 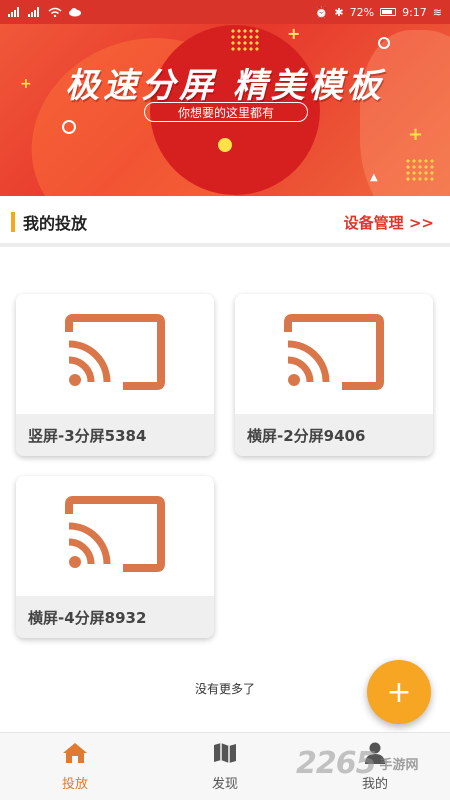 What do you see at coordinates (225, 222) in the screenshot?
I see `my-casts-header: 我的投放 设备管理 >>` at bounding box center [225, 222].